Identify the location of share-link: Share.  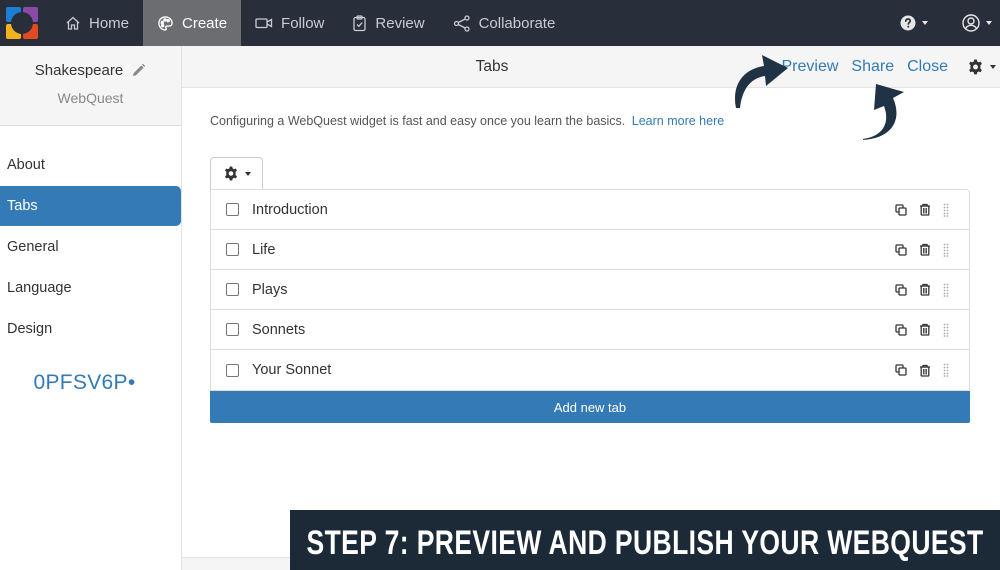
(872, 67).